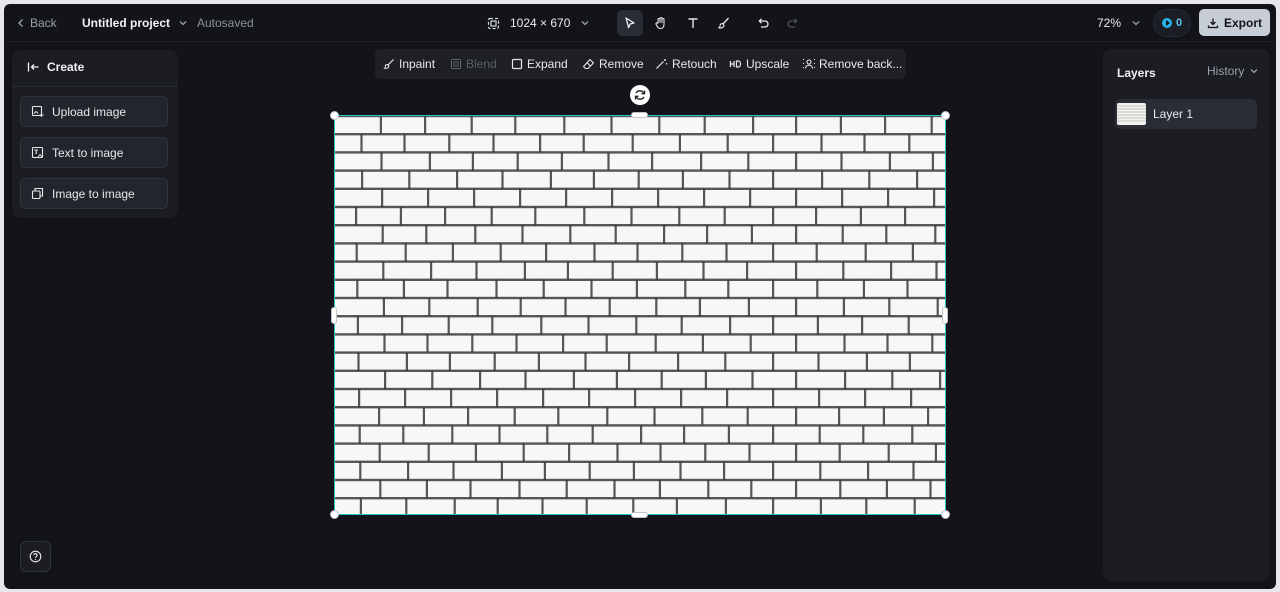 This screenshot has width=1280, height=592. I want to click on layer-thumbnail, so click(1131, 114).